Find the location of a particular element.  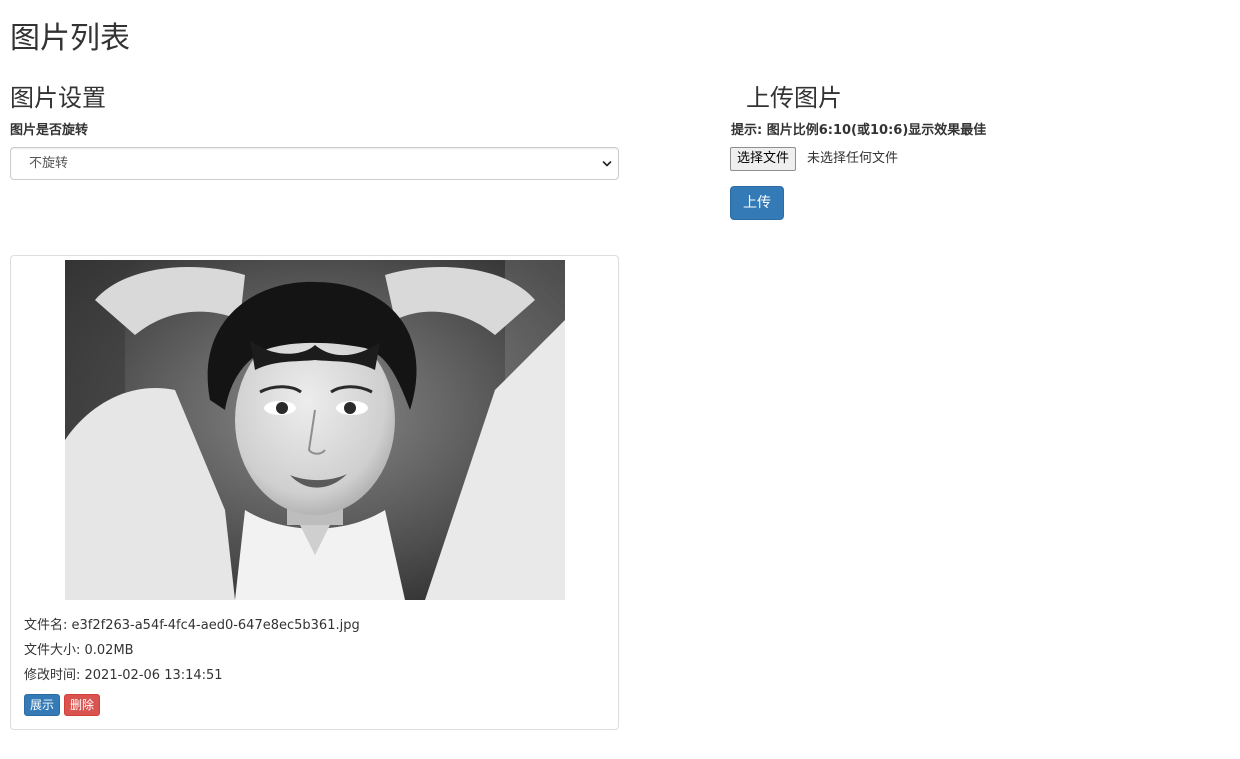

file-modified-time: 修改时间: 2021-02-06 13:14:51 is located at coordinates (123, 675).